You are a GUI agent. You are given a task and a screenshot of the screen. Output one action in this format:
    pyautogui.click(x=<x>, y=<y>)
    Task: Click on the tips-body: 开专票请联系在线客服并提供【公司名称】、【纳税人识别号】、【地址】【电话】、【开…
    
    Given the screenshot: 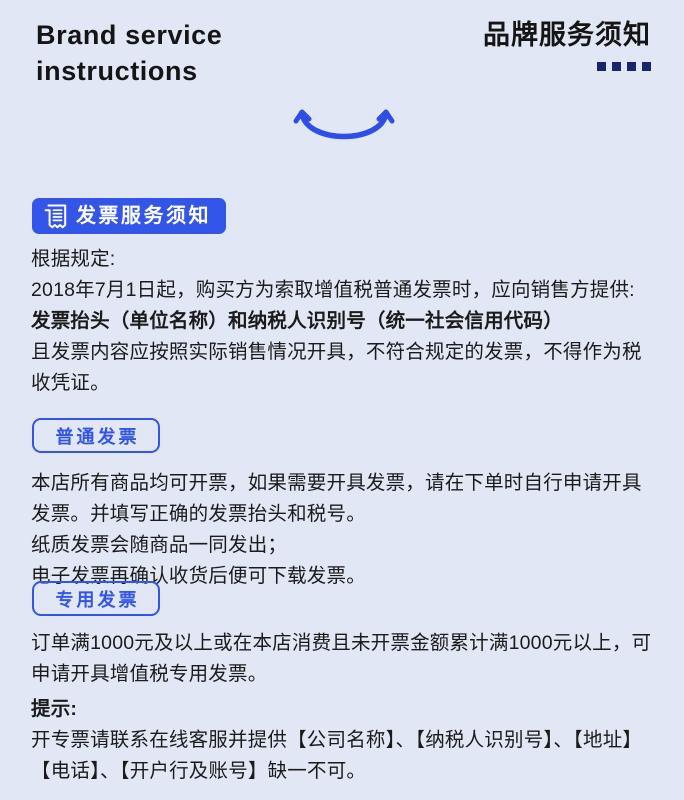 What is the action you would take?
    pyautogui.click(x=343, y=756)
    